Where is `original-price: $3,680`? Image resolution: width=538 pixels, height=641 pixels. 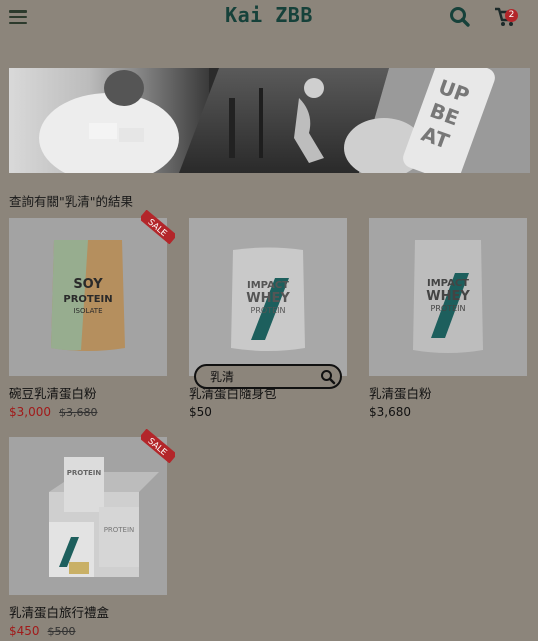 original-price: $3,680 is located at coordinates (78, 412).